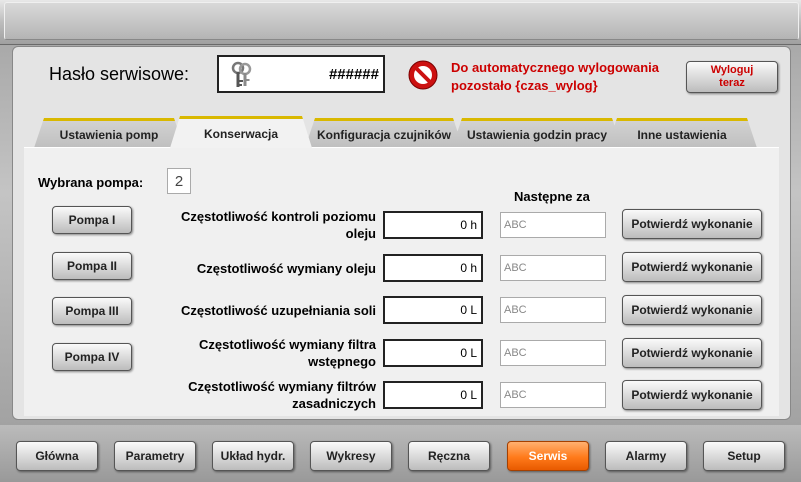  Describe the element at coordinates (155, 456) in the screenshot. I see `nav-parameters: Parametry` at that location.